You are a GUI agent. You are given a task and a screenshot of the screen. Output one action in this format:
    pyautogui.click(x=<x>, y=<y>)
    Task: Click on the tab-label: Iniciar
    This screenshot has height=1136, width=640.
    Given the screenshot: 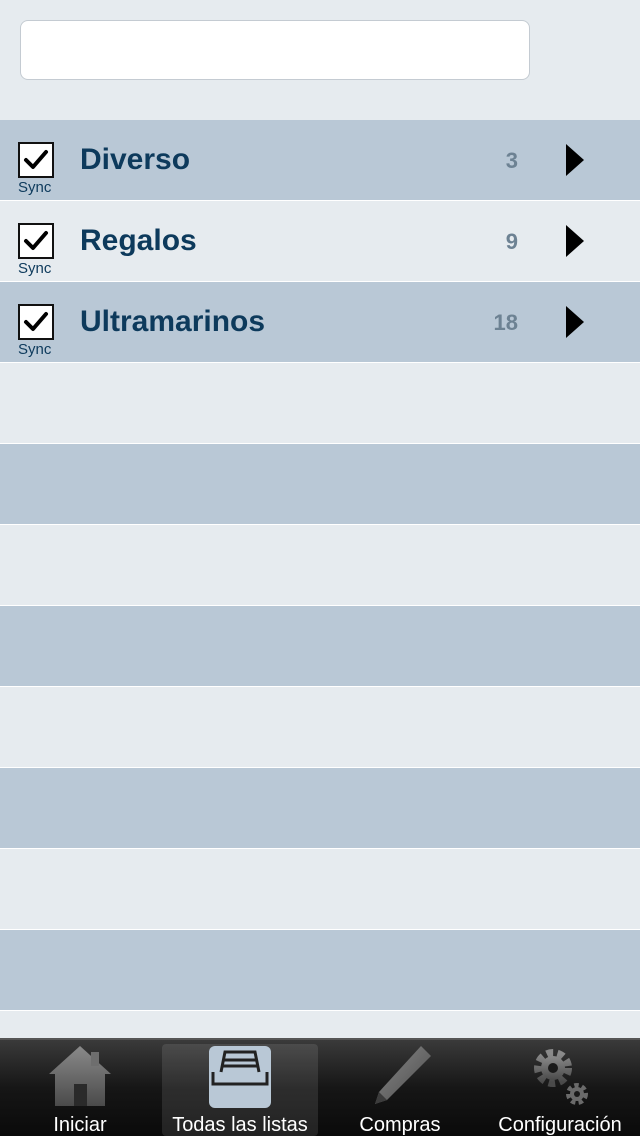 What is the action you would take?
    pyautogui.click(x=80, y=1125)
    